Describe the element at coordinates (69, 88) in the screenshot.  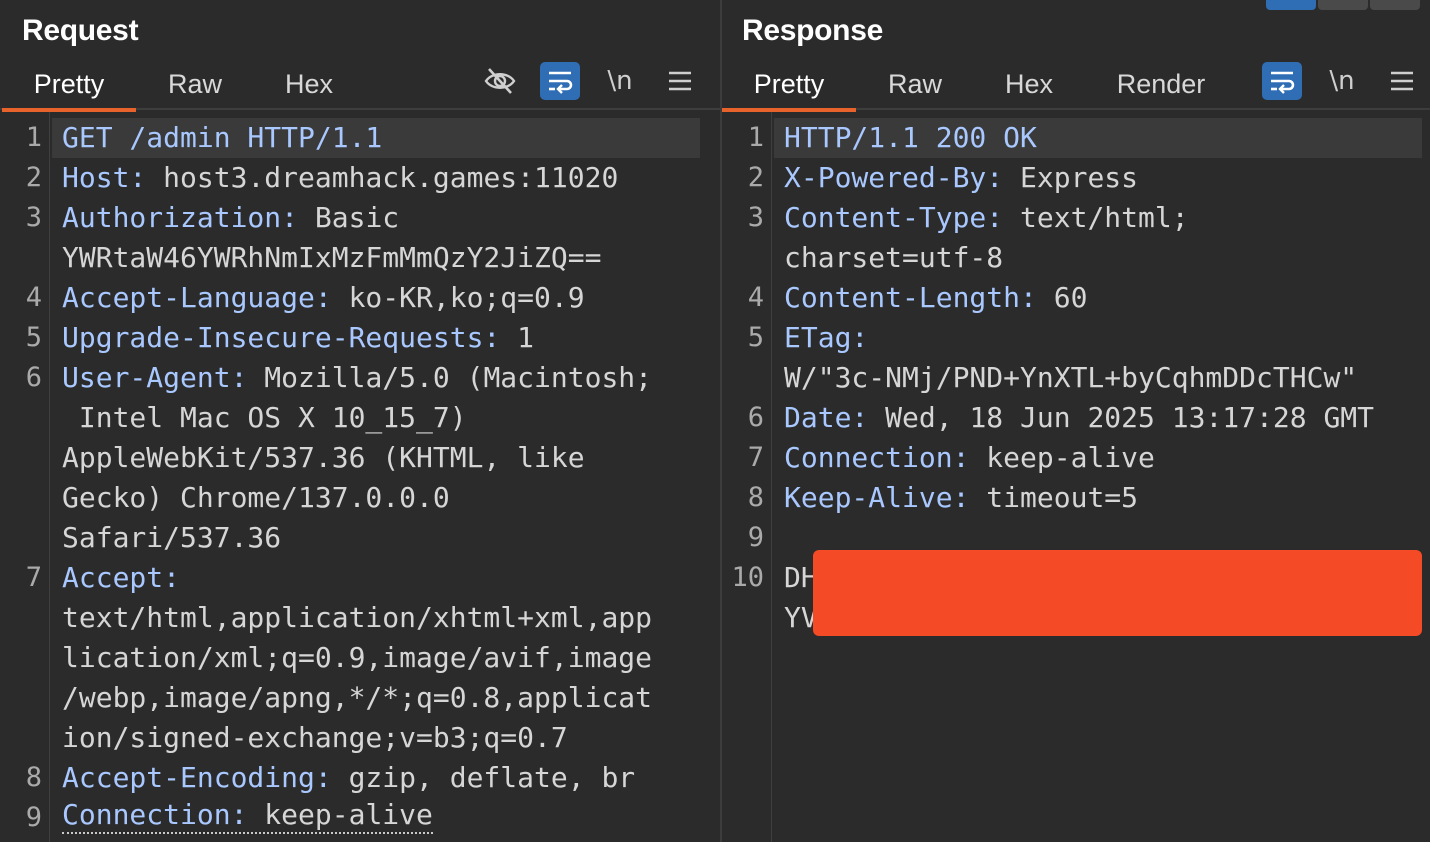
I see `request-tab-pretty: Pretty` at that location.